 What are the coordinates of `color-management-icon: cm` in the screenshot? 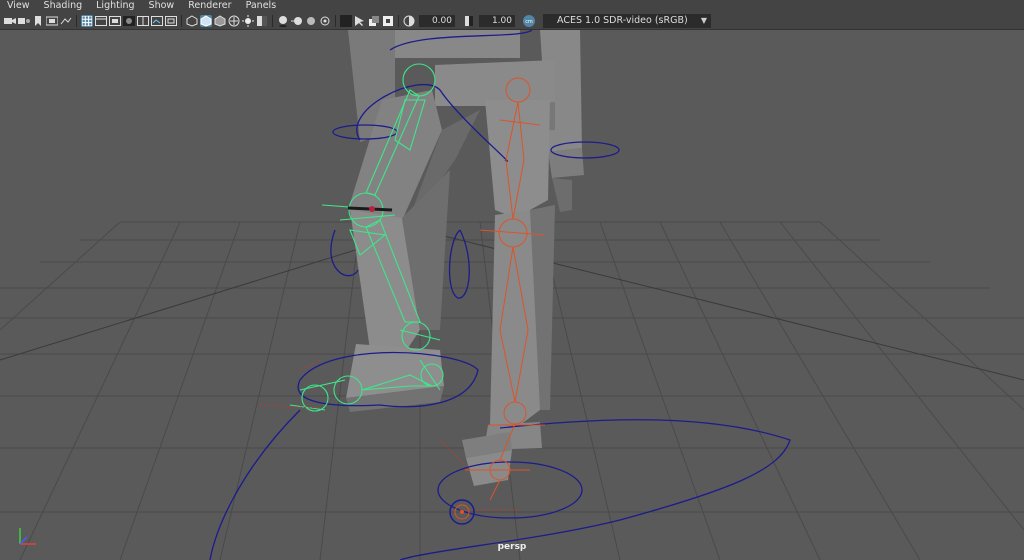 It's located at (529, 20).